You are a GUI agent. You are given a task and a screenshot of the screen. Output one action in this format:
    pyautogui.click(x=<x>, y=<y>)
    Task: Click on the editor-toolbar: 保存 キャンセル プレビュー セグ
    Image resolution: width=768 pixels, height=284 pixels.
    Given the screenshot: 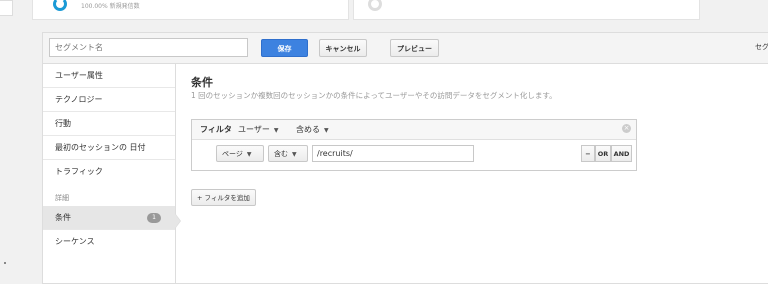 What is the action you would take?
    pyautogui.click(x=405, y=48)
    